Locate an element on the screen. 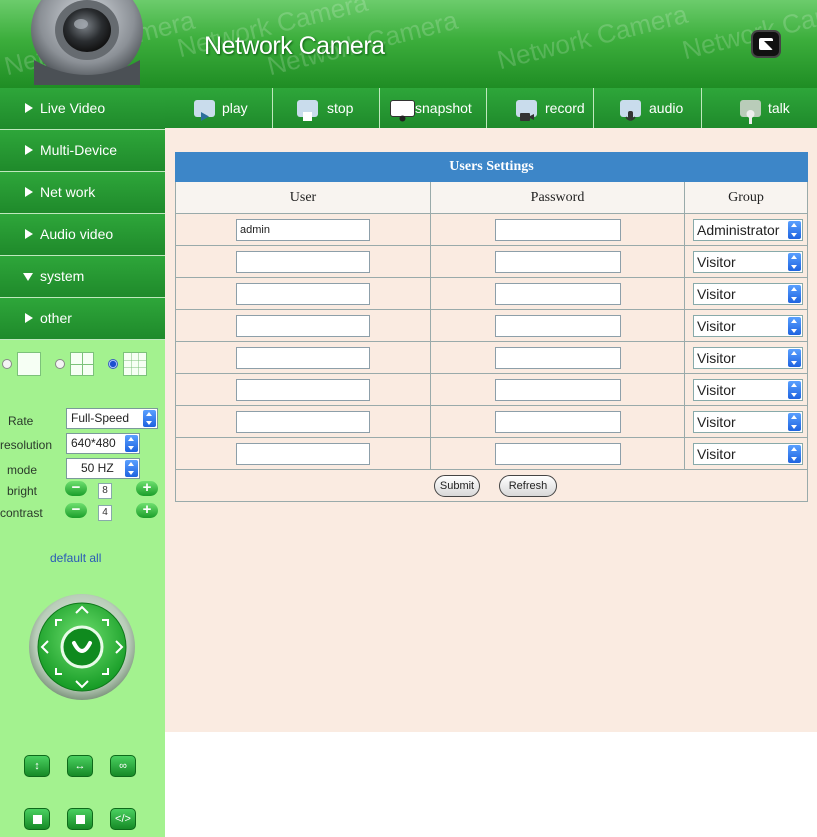 This screenshot has width=817, height=837. toolbar: play stop snapshot record audio talk is located at coordinates (491, 108).